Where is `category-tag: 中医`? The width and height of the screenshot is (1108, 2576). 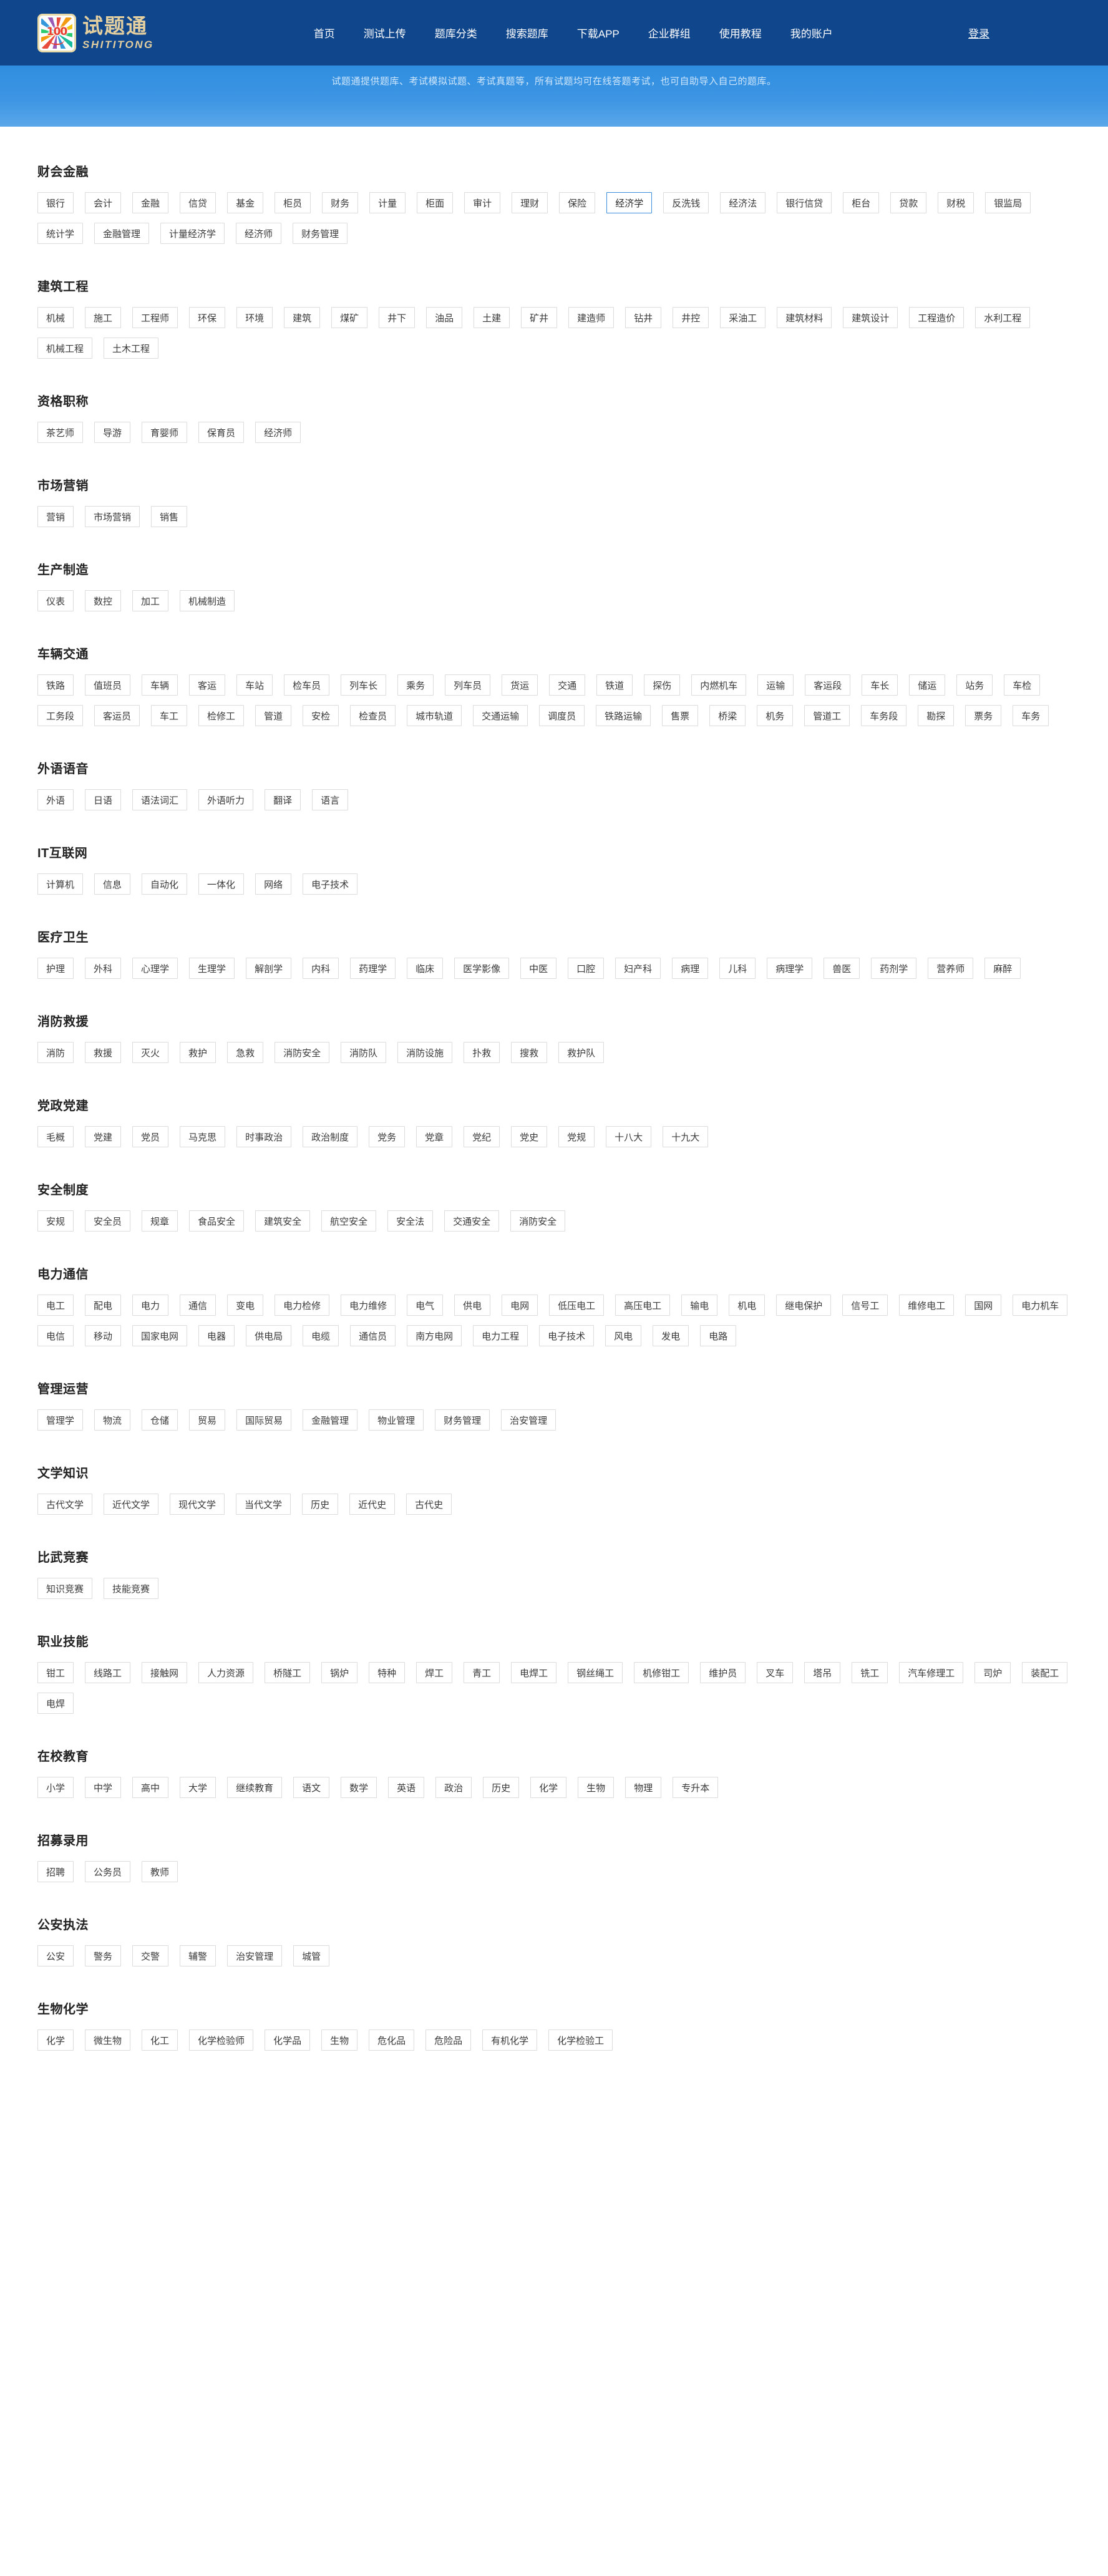 category-tag: 中医 is located at coordinates (538, 969).